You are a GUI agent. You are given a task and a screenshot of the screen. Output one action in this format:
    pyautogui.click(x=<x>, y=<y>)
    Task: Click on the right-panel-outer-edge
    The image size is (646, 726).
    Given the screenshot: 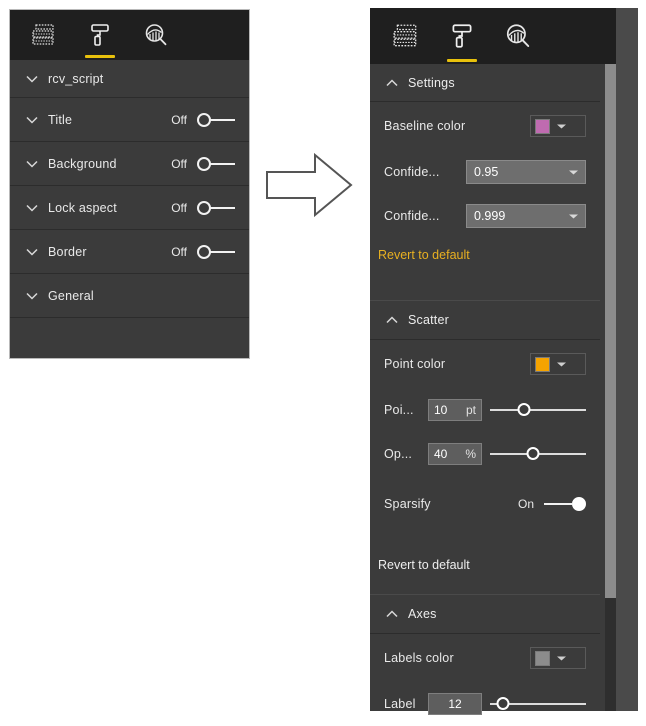 What is the action you would take?
    pyautogui.click(x=627, y=359)
    